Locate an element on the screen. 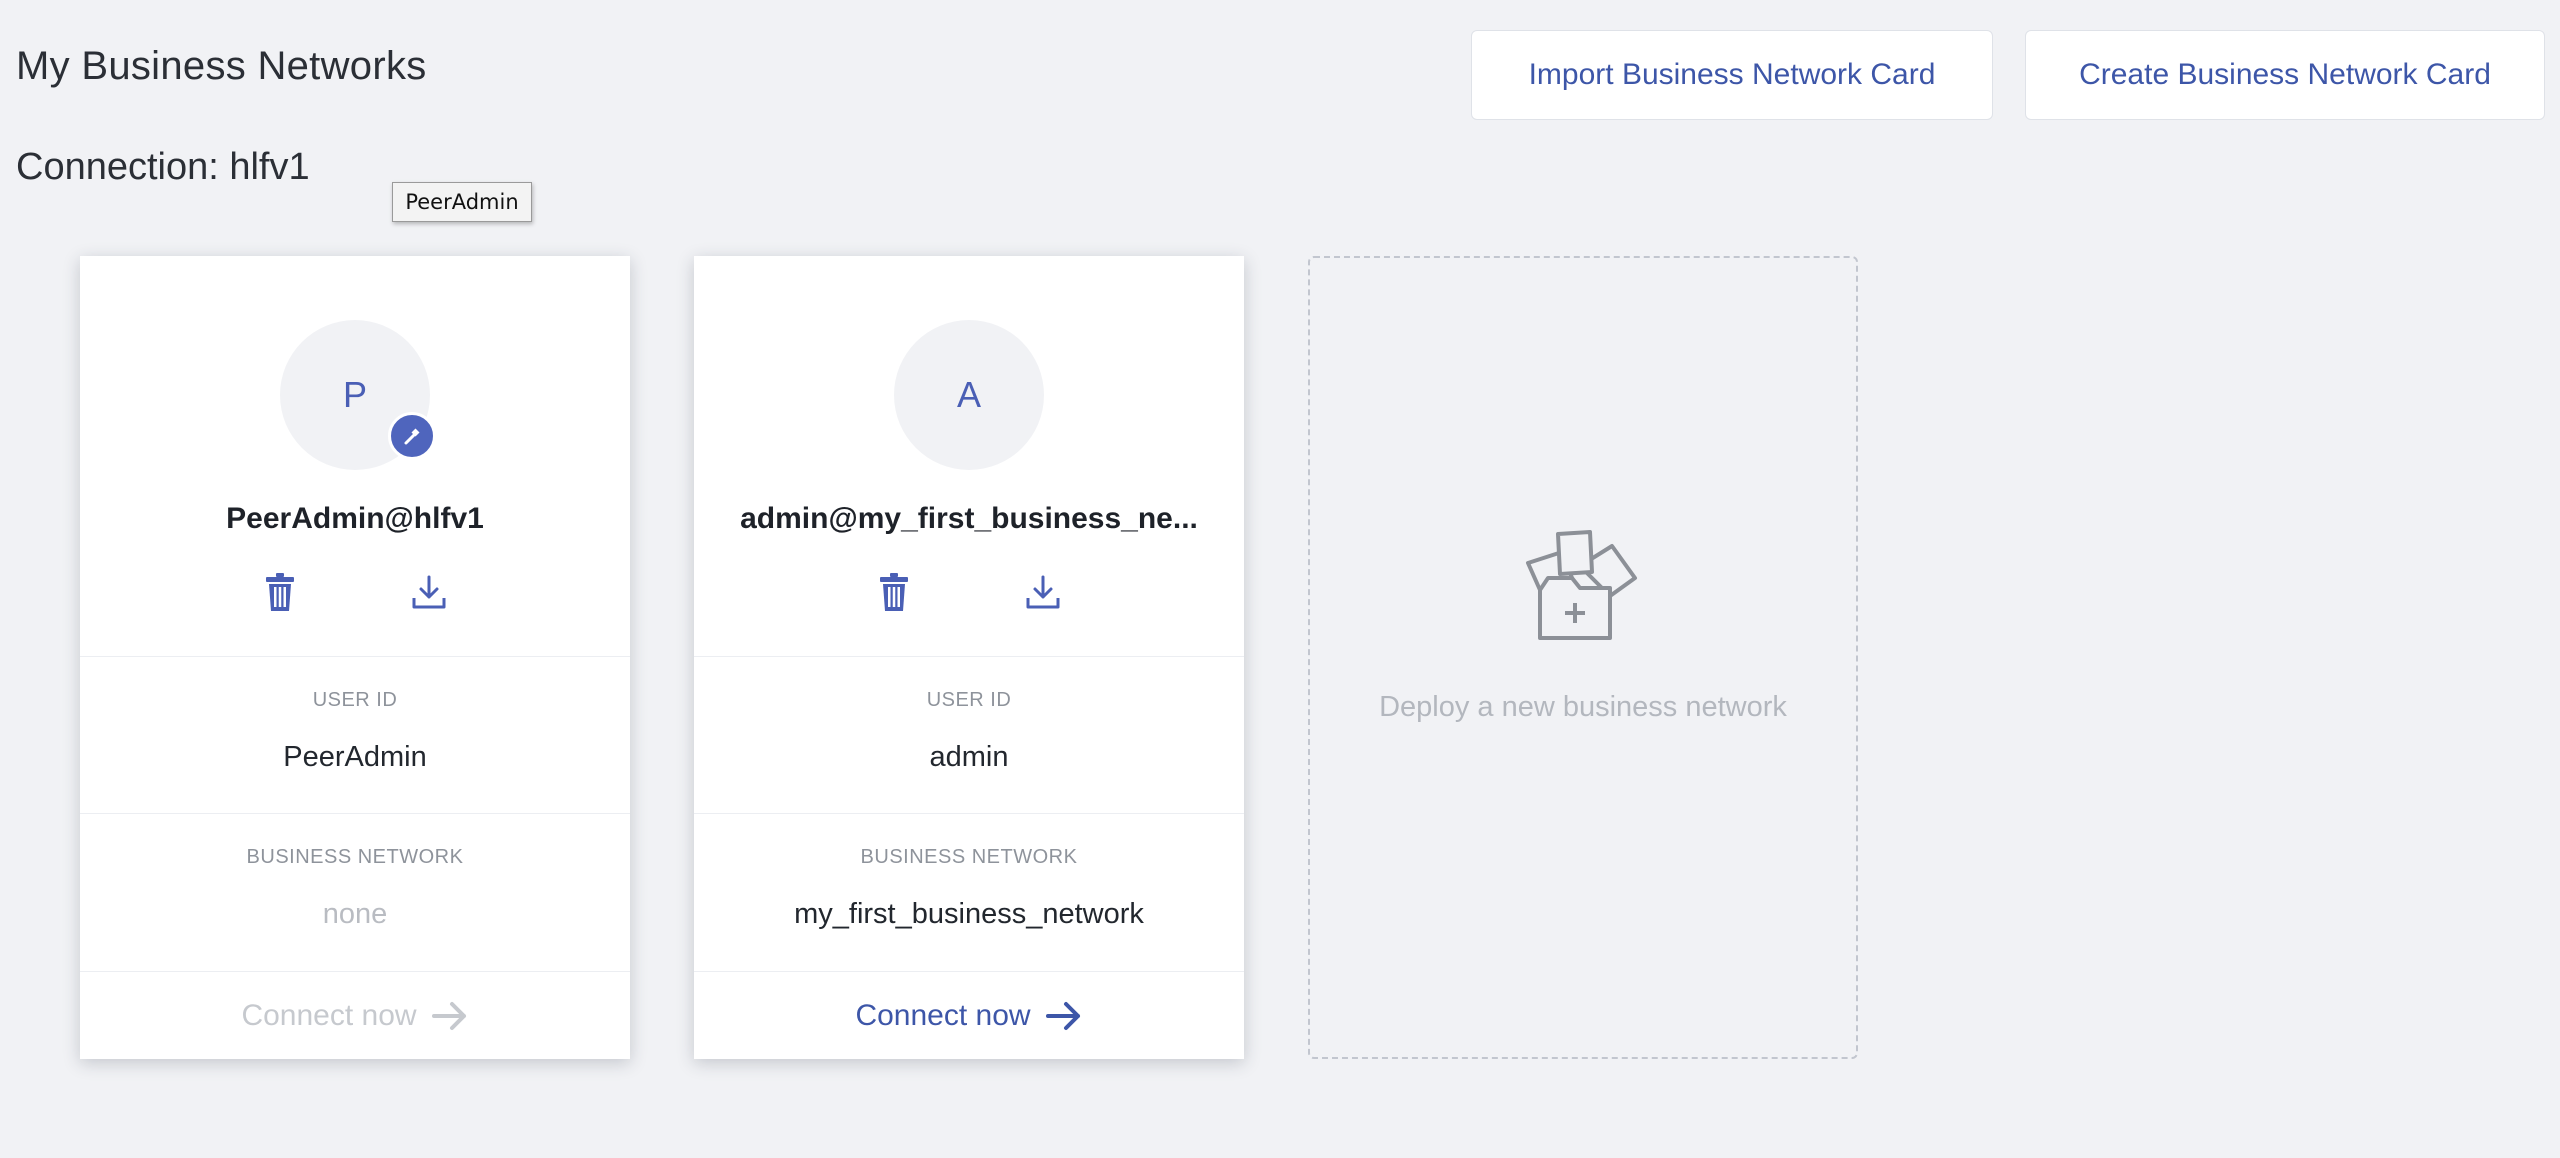 This screenshot has height=1158, width=2560. tooltip: PeerAdmin is located at coordinates (462, 202).